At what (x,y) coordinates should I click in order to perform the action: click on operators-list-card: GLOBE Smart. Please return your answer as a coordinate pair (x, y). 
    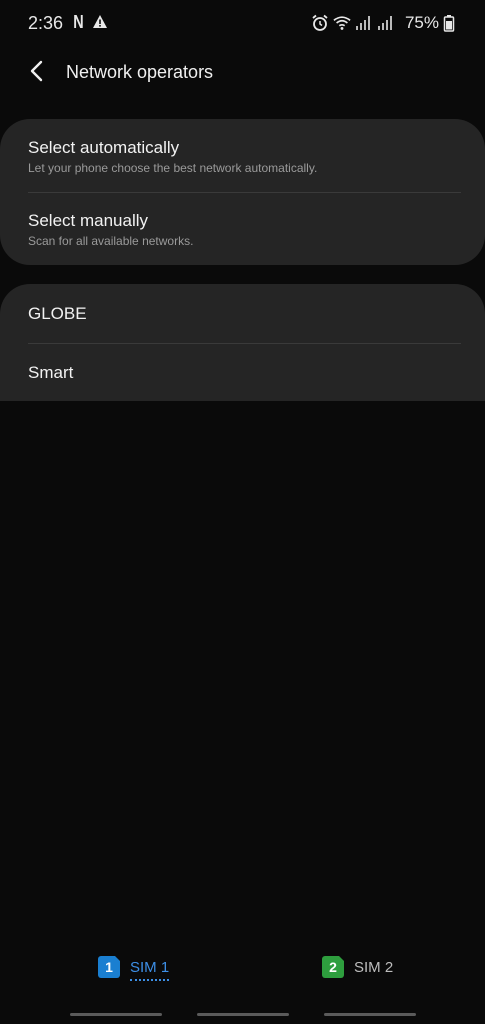
    Looking at the image, I should click on (242, 342).